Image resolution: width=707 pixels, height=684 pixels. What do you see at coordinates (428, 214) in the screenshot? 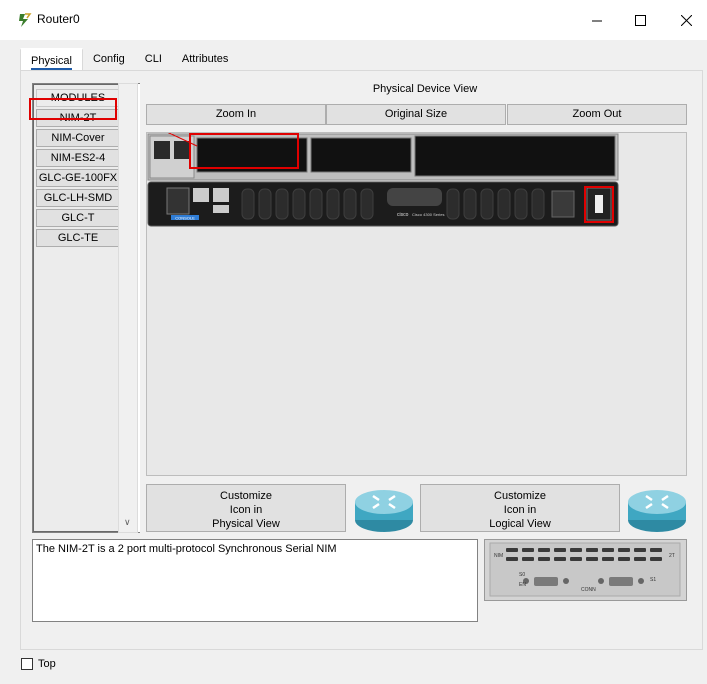
I see `router-series-label: Cisco 4300 Series` at bounding box center [428, 214].